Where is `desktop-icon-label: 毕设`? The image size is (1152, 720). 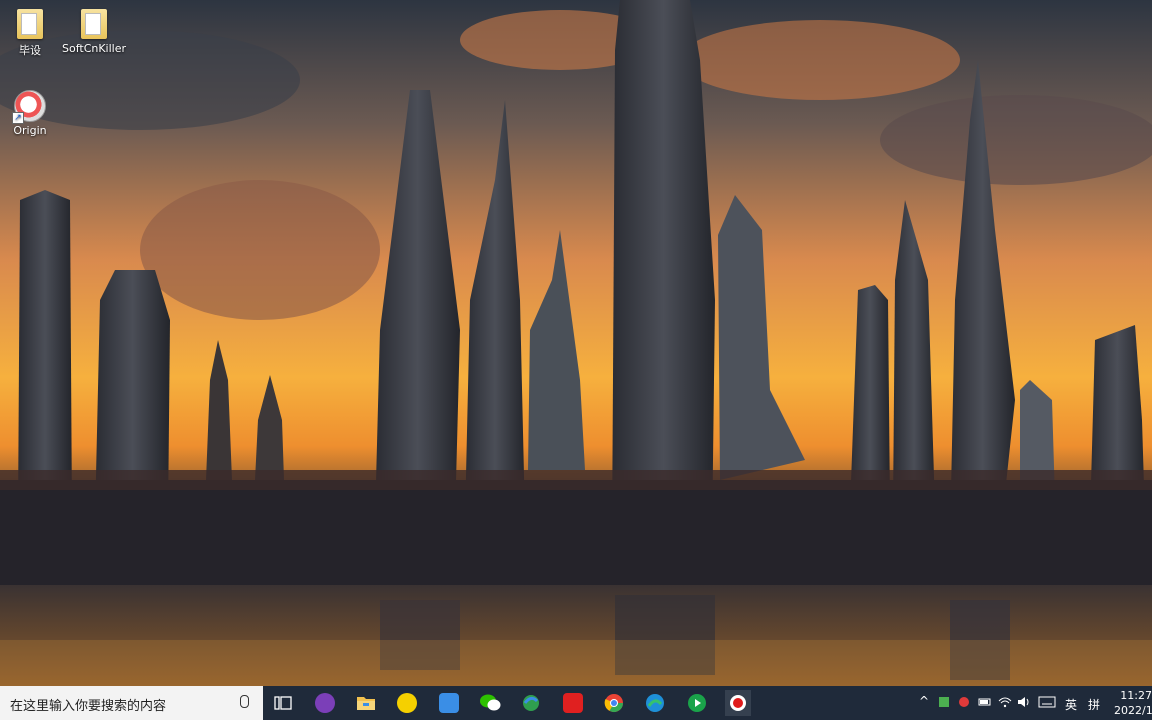
desktop-icon-label: 毕设 is located at coordinates (30, 50).